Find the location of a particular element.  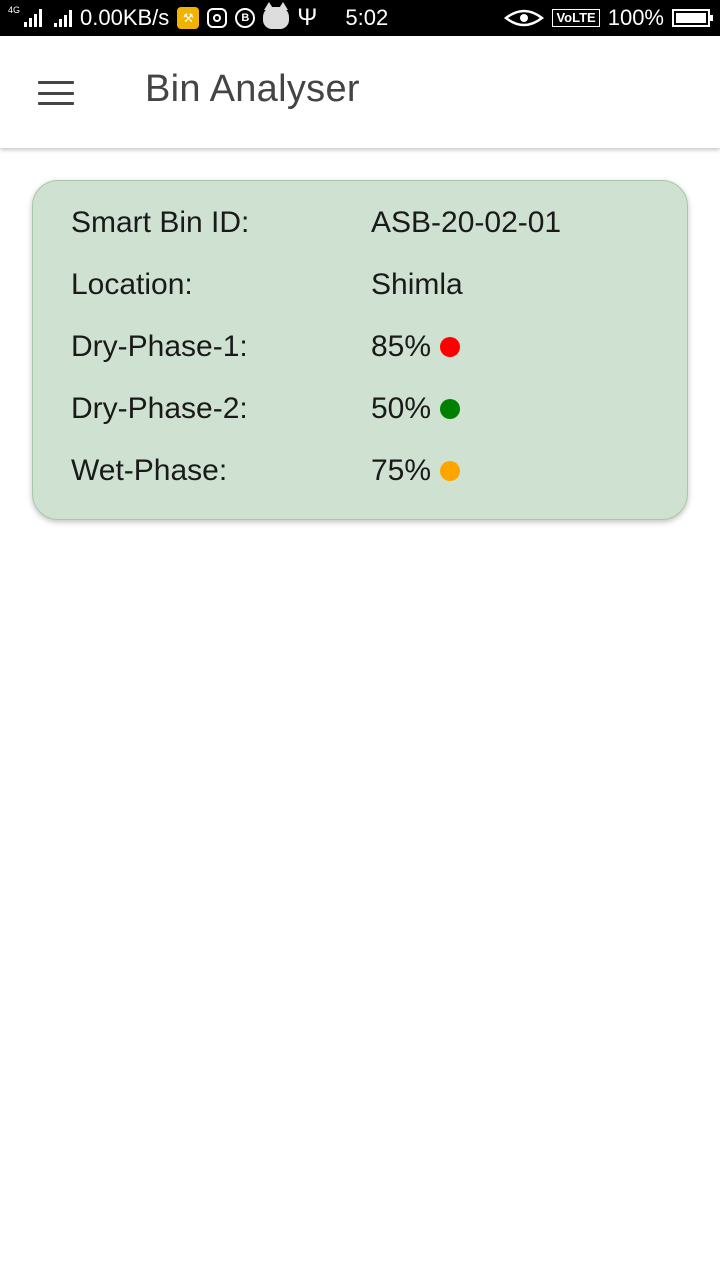

menu-icon is located at coordinates (56, 93).